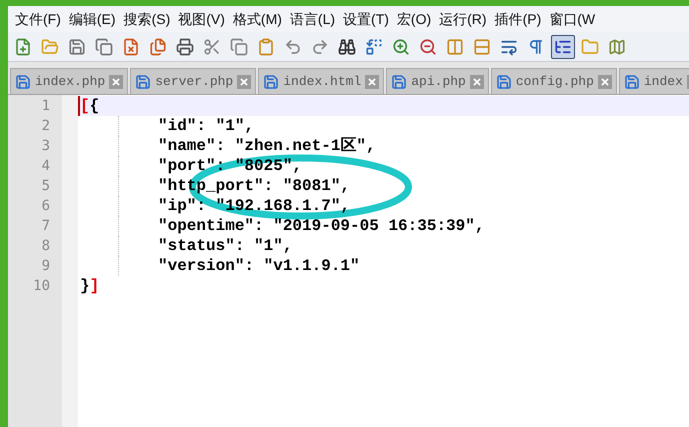 This screenshot has height=427, width=689. What do you see at coordinates (663, 81) in the screenshot?
I see `tab-label: index` at bounding box center [663, 81].